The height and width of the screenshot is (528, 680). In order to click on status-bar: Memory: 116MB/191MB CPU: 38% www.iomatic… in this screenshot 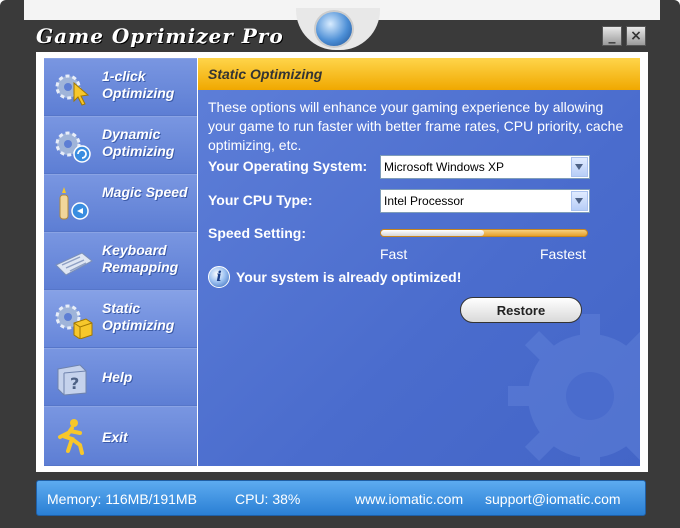, I will do `click(341, 498)`.